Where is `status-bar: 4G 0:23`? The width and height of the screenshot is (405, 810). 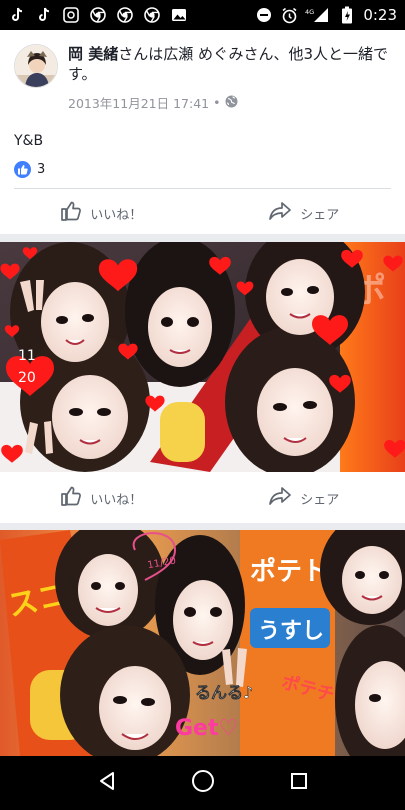
status-bar: 4G 0:23 is located at coordinates (202, 15).